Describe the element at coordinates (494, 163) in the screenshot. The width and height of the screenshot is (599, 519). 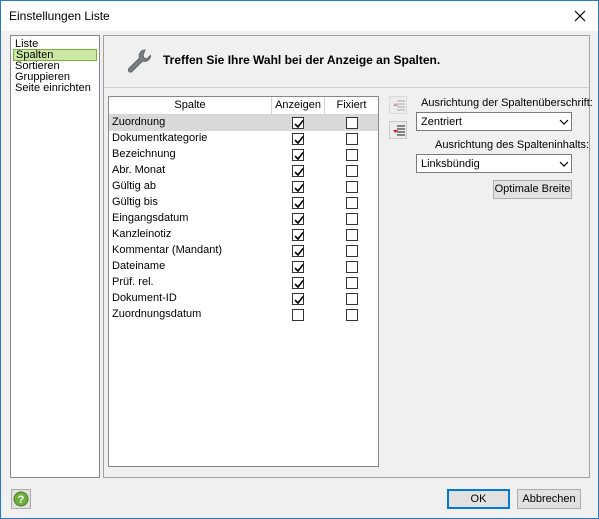
I see `content-align-select: Linksbündig` at that location.